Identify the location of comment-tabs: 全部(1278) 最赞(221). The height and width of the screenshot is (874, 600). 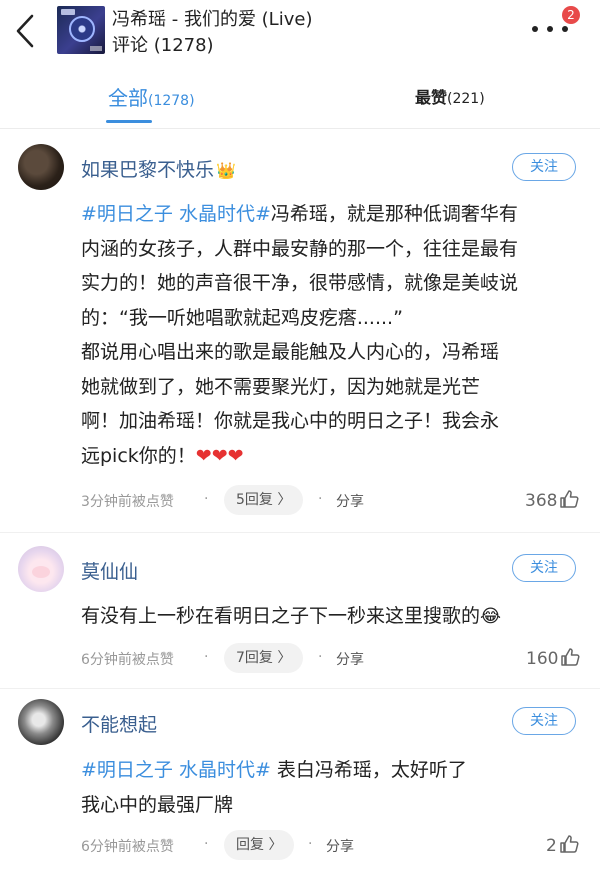
(300, 100).